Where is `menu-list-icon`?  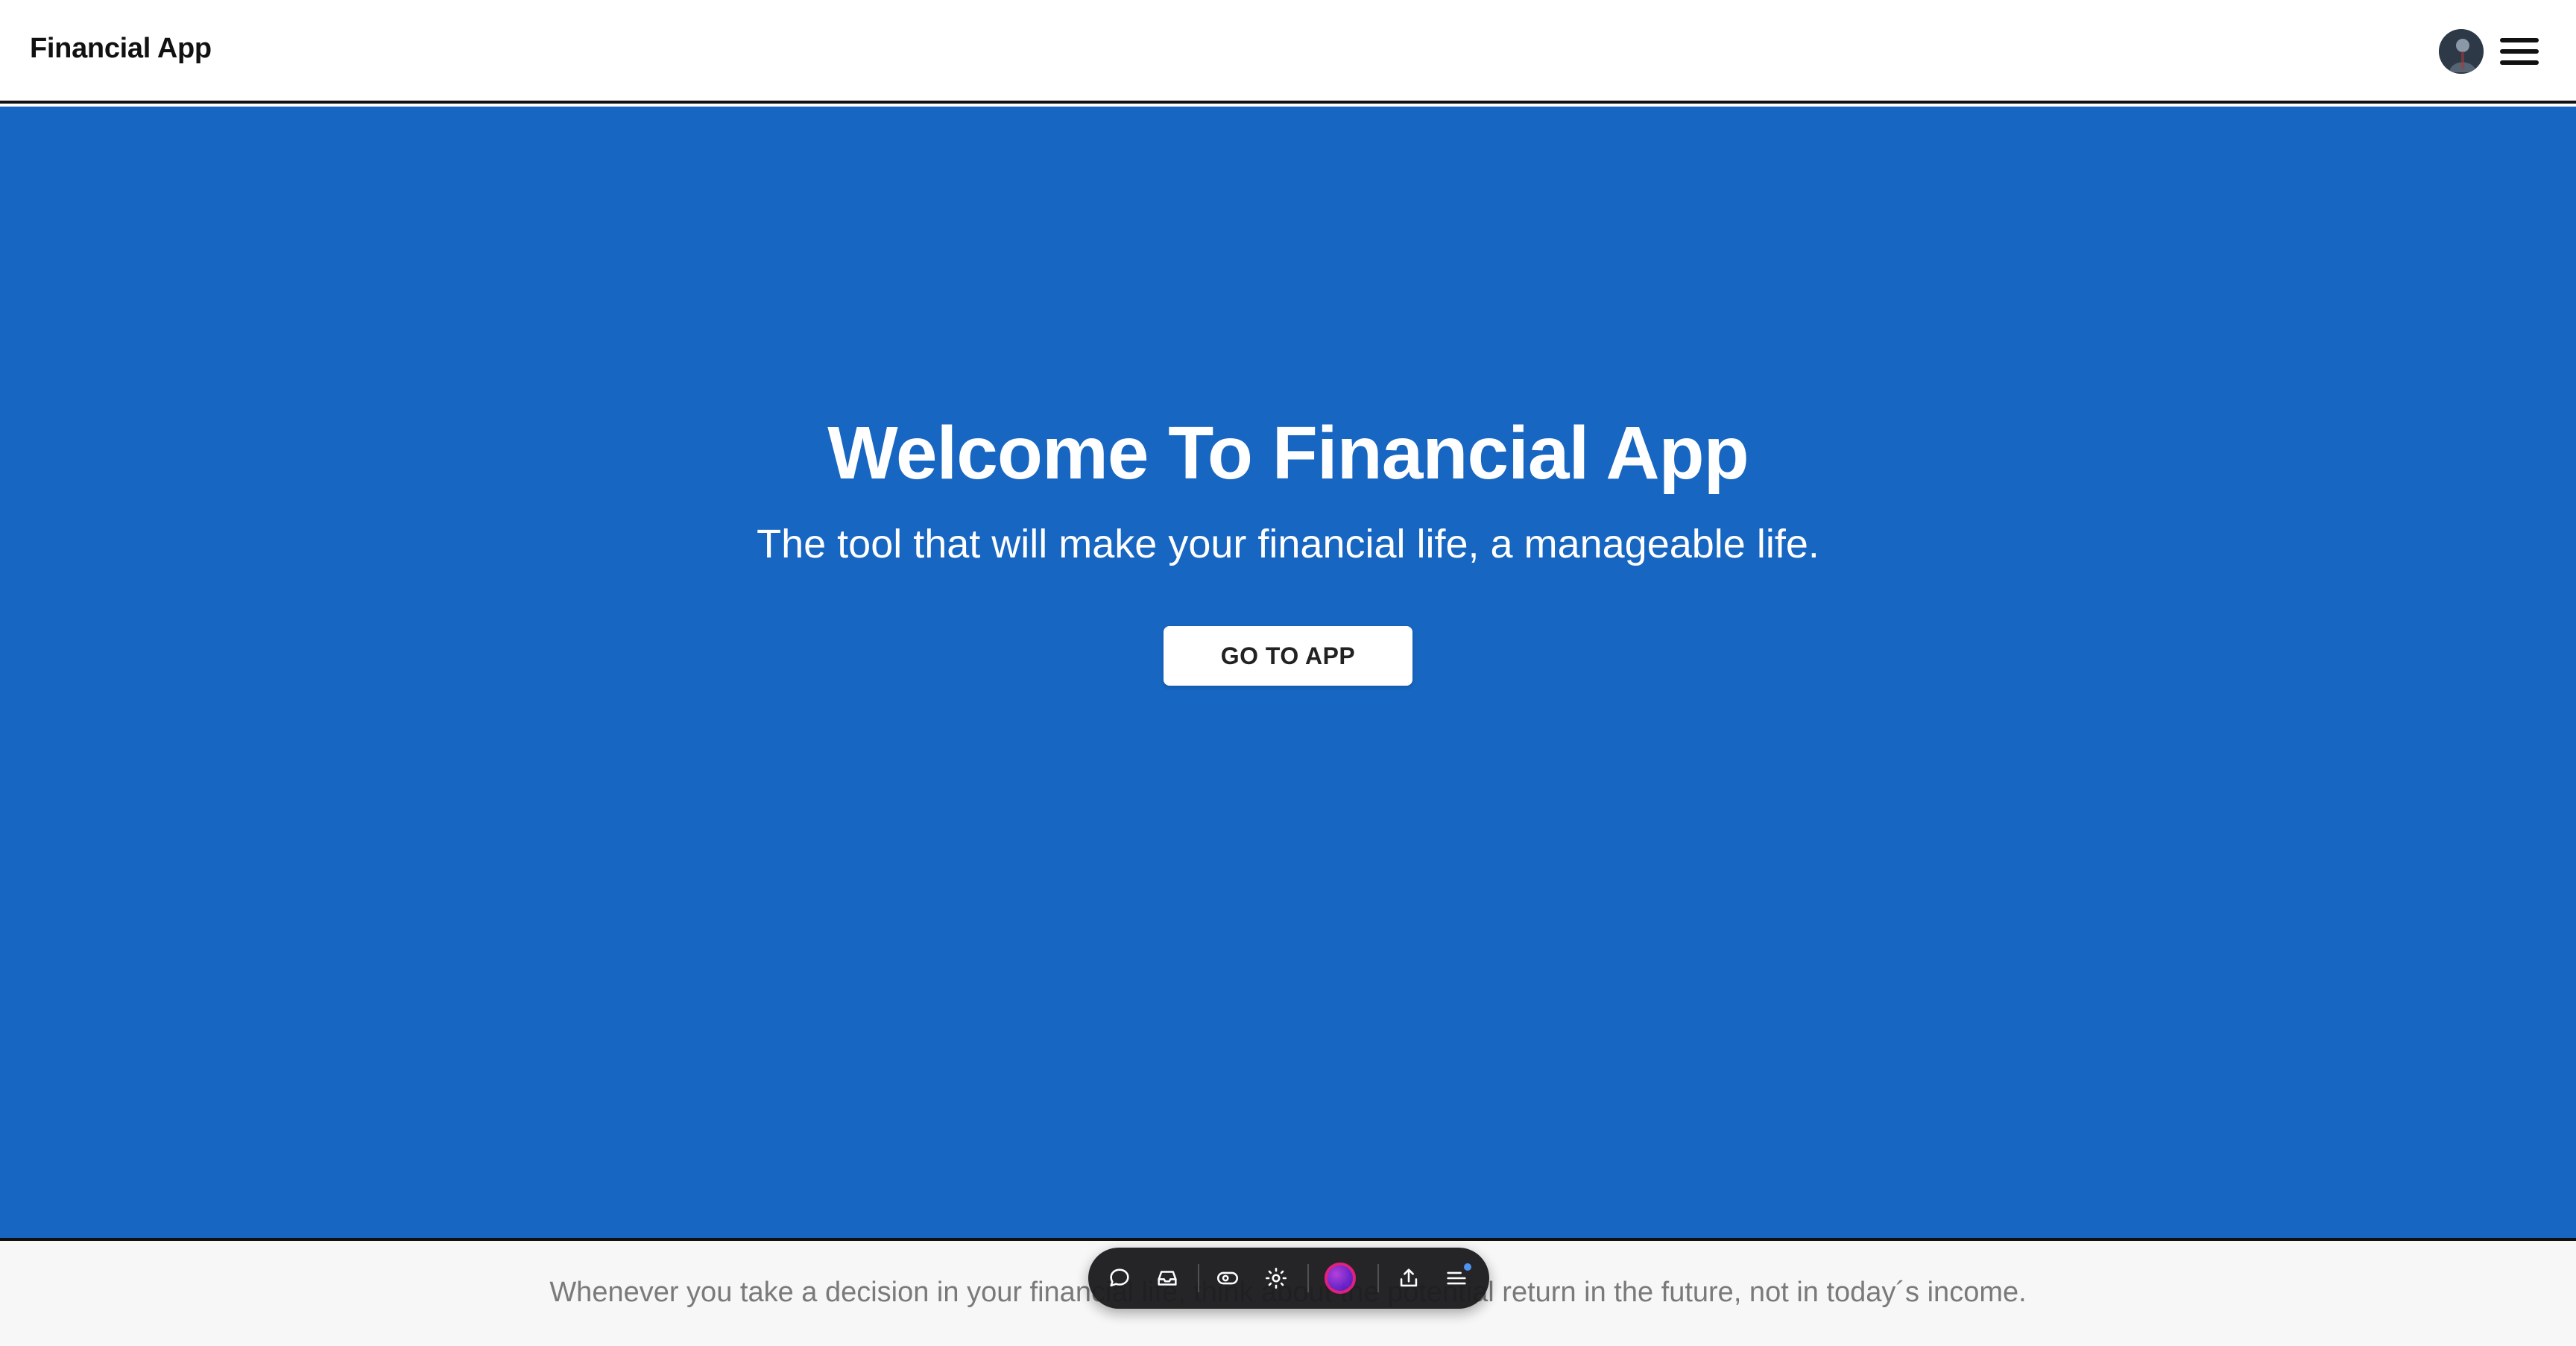
menu-list-icon is located at coordinates (1456, 1278).